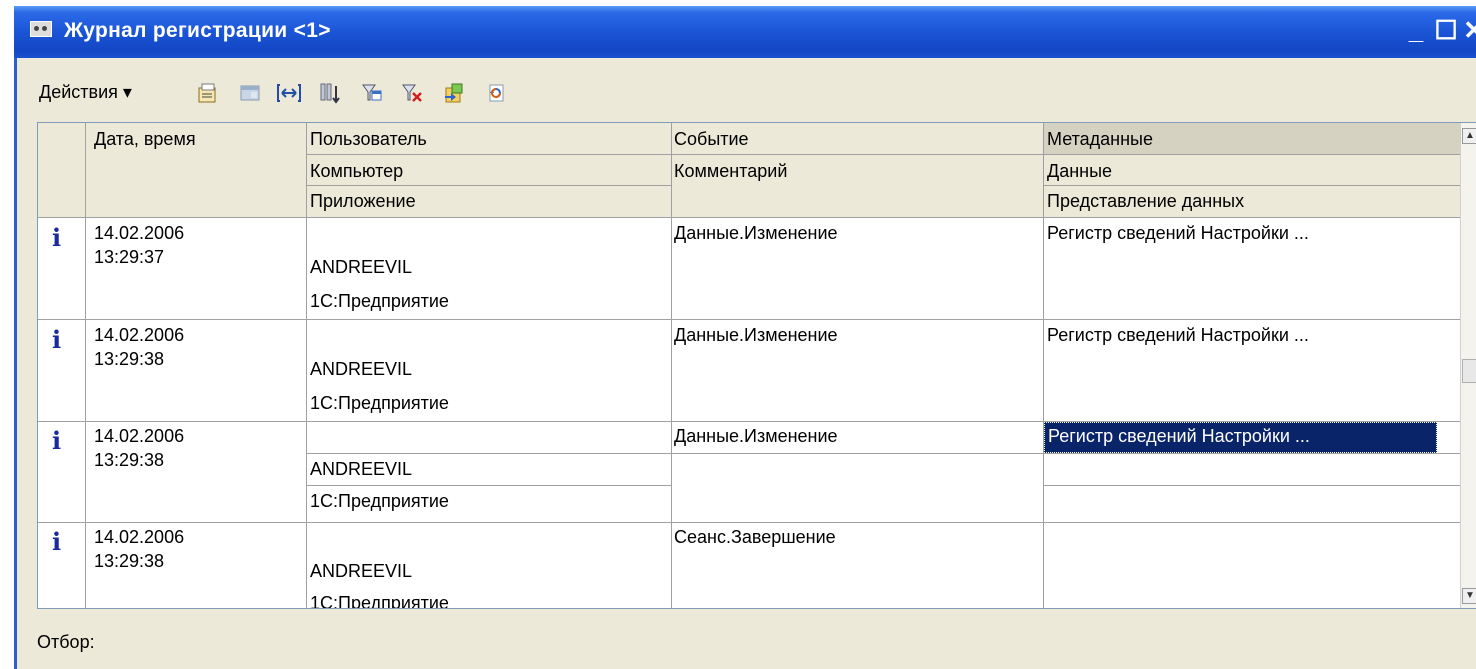 This screenshot has width=1476, height=669. I want to click on header-date-time: Дата, время, so click(145, 139).